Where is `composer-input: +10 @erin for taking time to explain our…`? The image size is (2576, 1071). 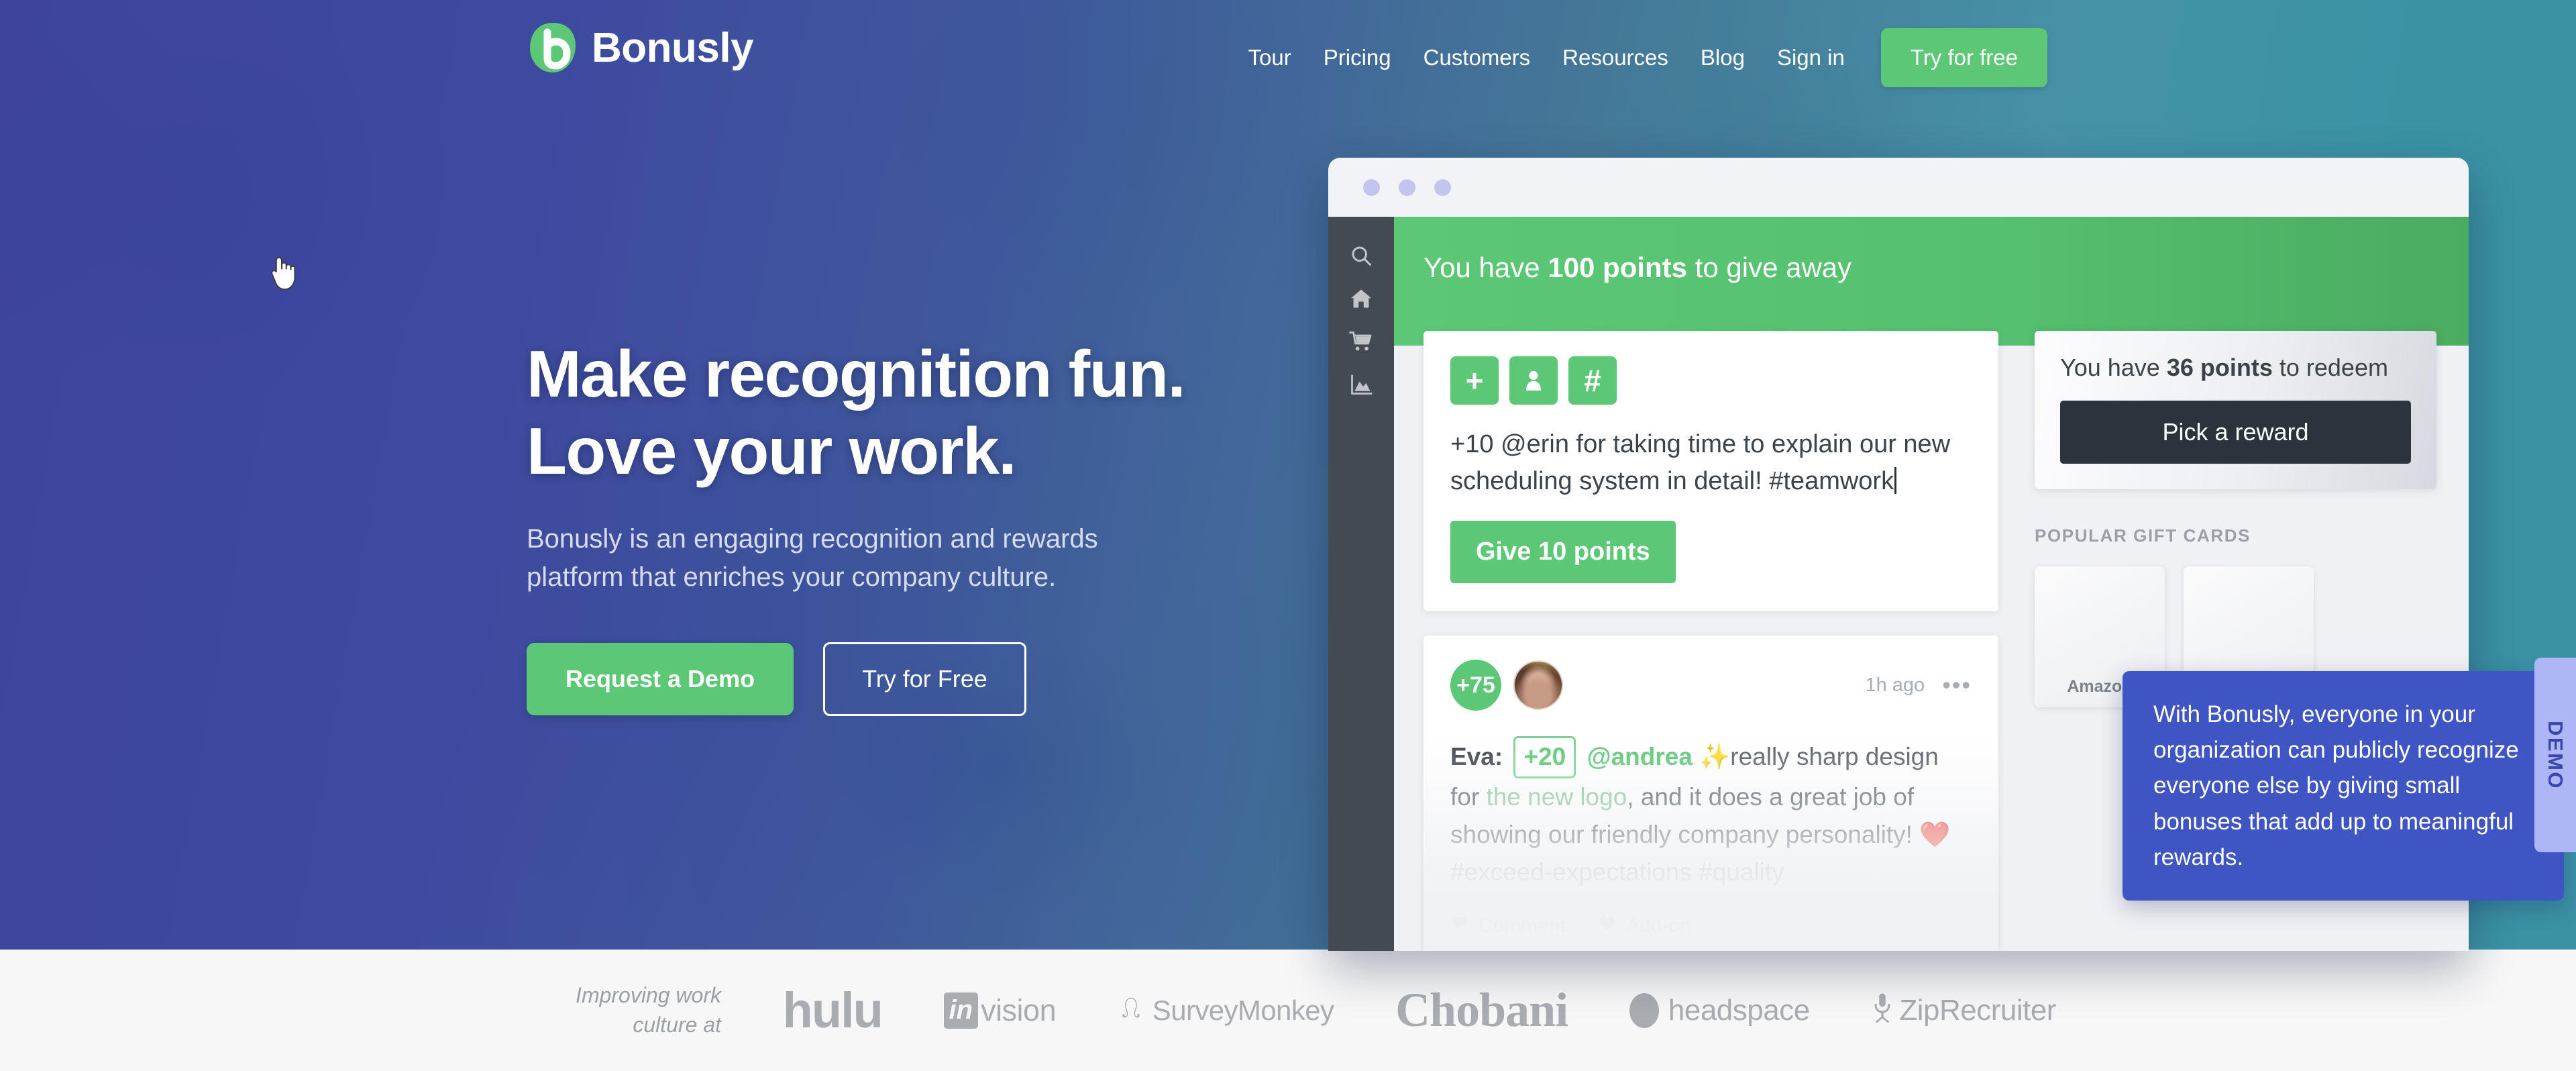 composer-input: +10 @erin for taking time to explain our… is located at coordinates (1711, 462).